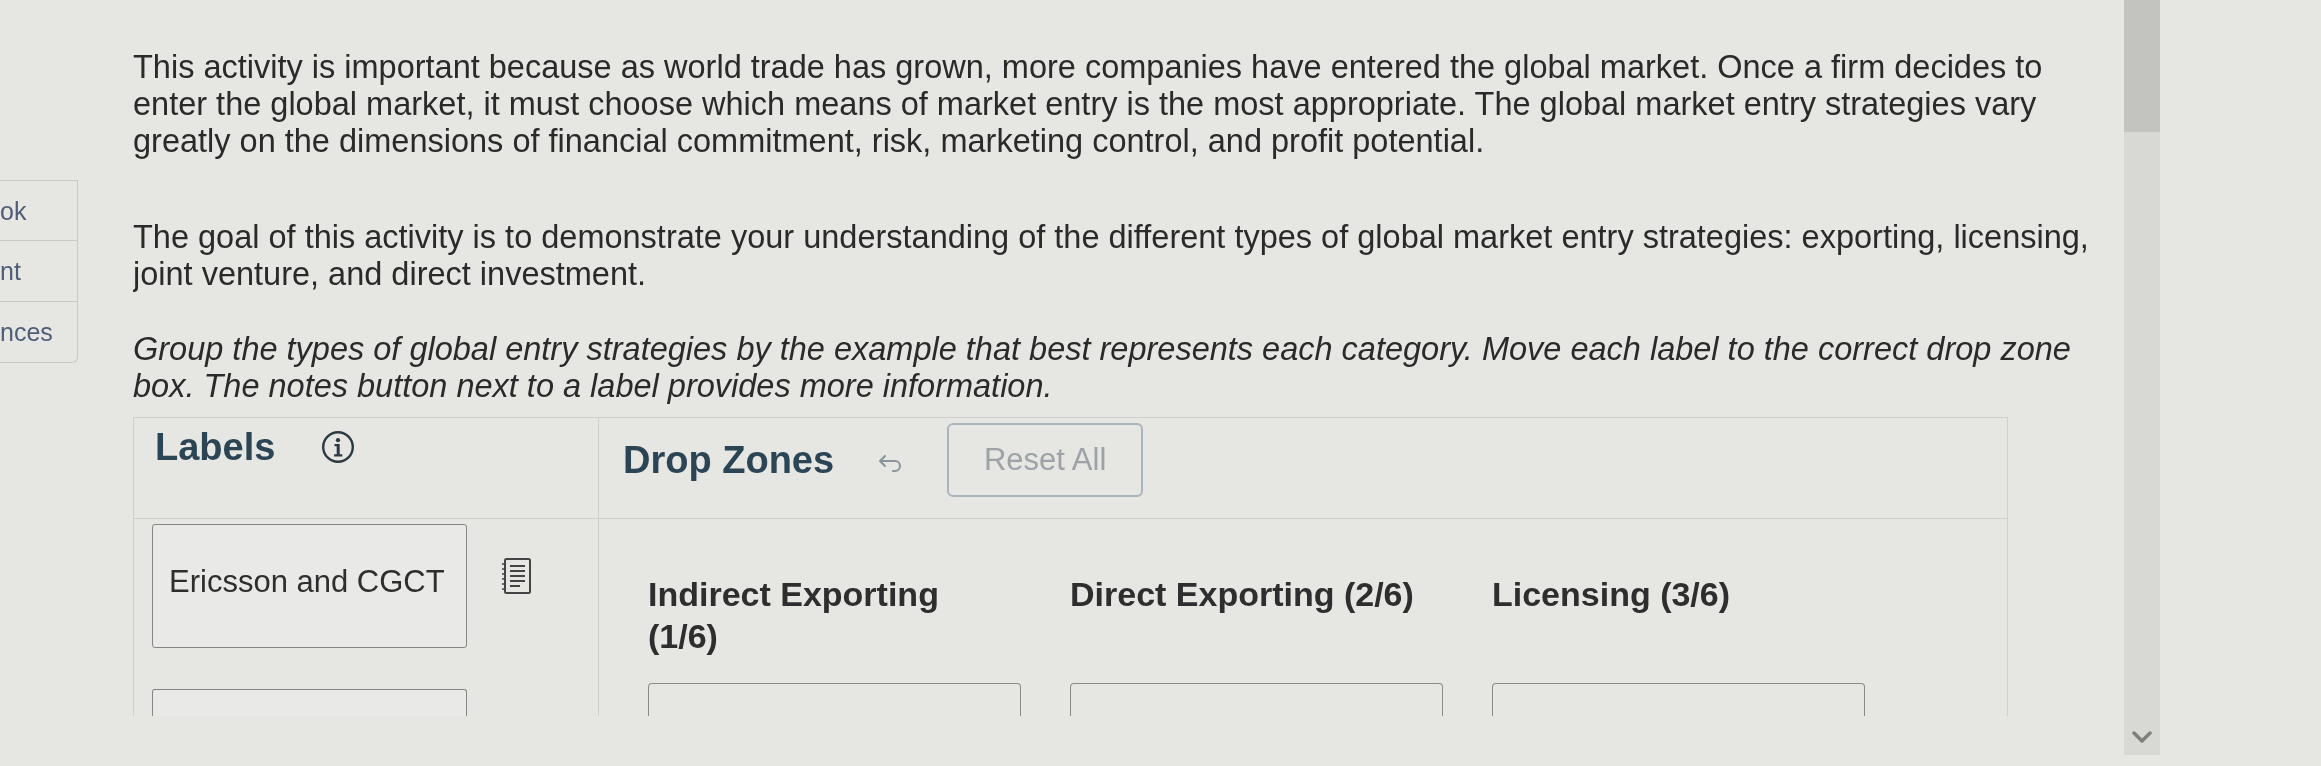  I want to click on side-tab: ok, so click(39, 210).